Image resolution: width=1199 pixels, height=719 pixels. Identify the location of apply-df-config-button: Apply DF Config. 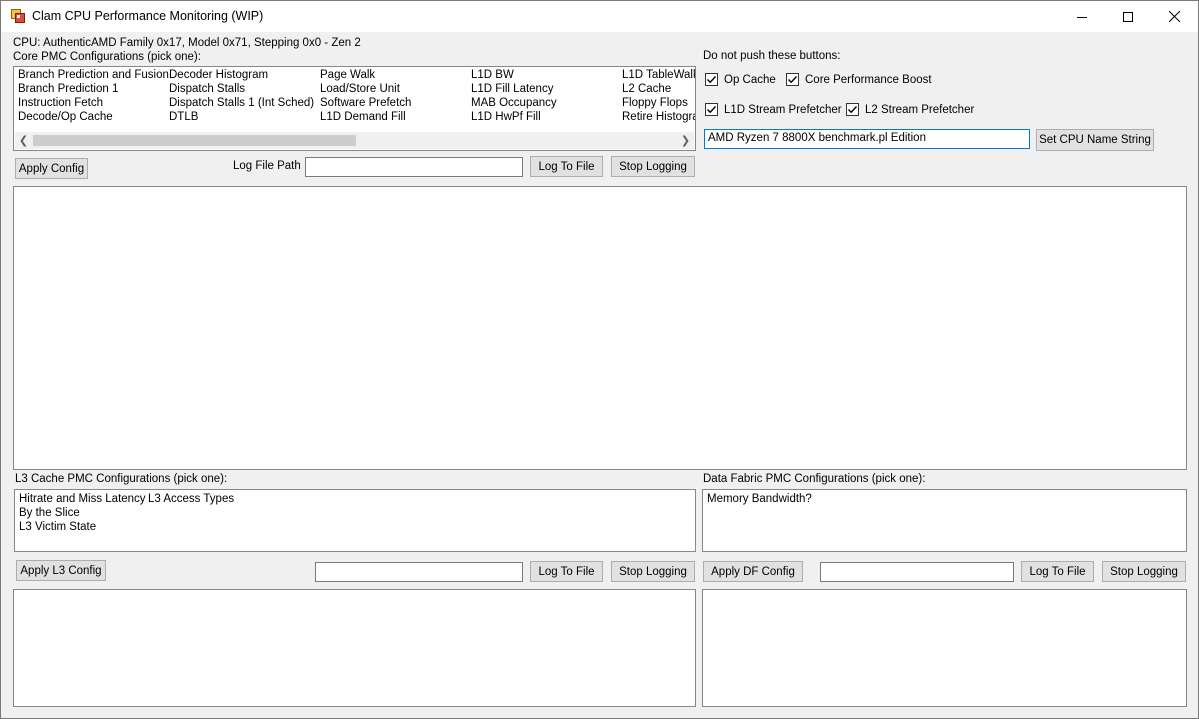
(753, 571).